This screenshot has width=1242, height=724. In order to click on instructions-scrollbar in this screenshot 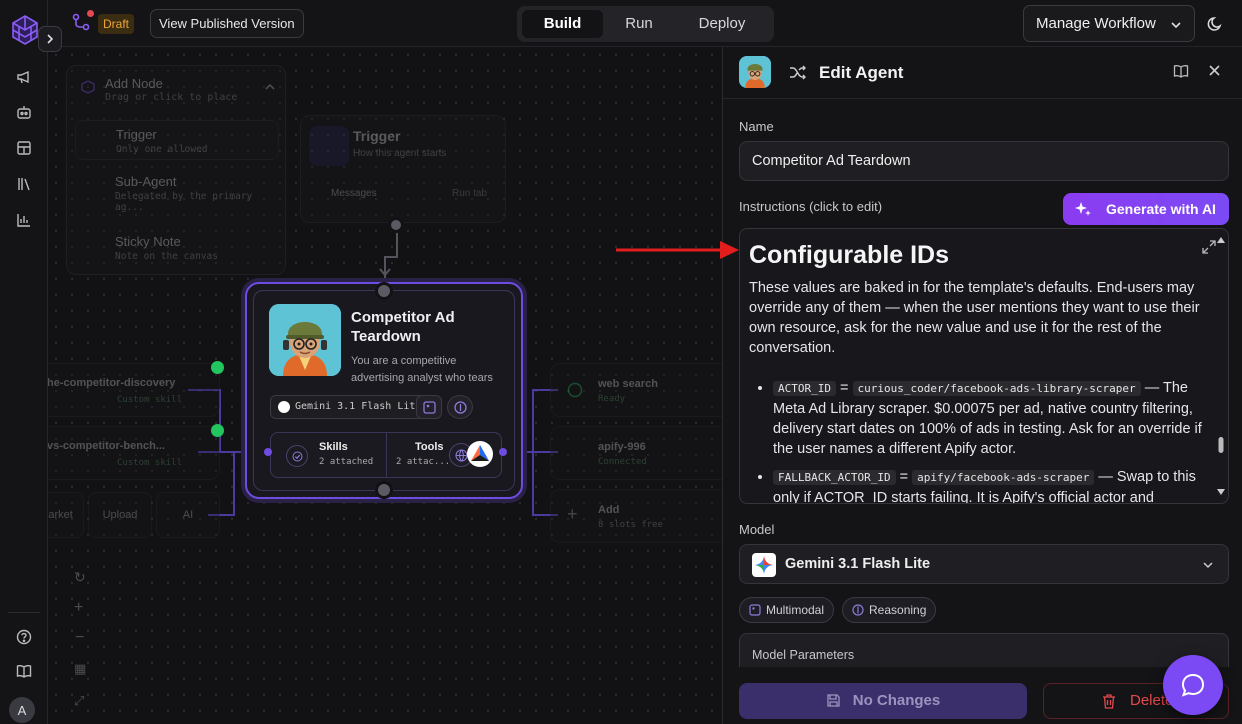, I will do `click(1221, 366)`.